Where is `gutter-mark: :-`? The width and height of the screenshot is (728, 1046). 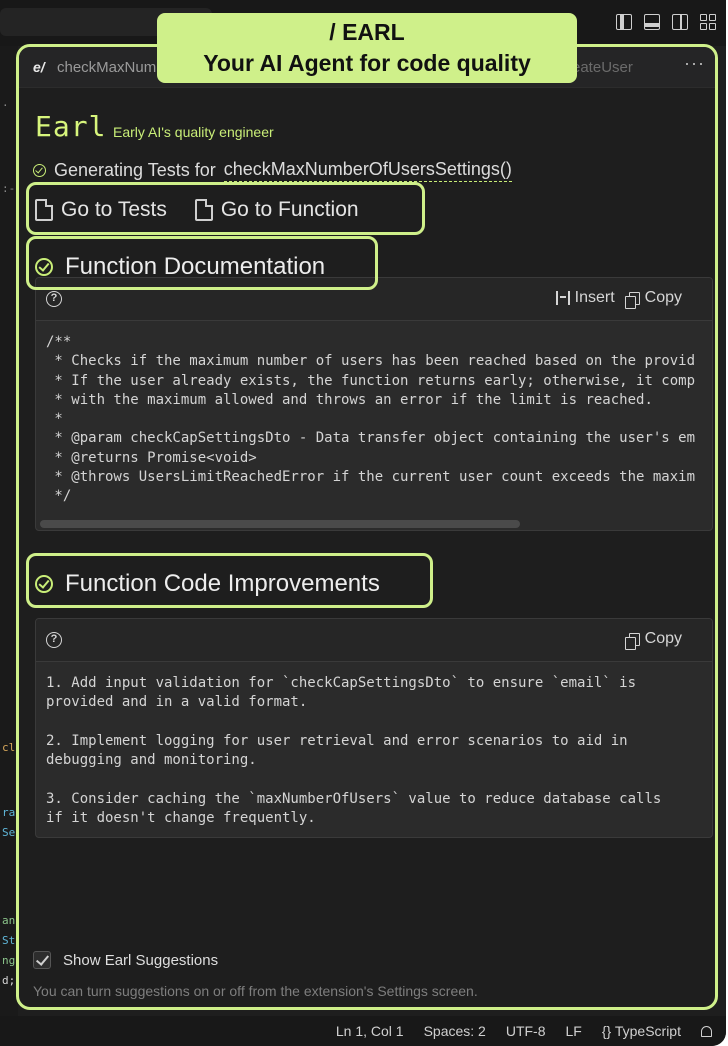
gutter-mark: :- is located at coordinates (9, 188).